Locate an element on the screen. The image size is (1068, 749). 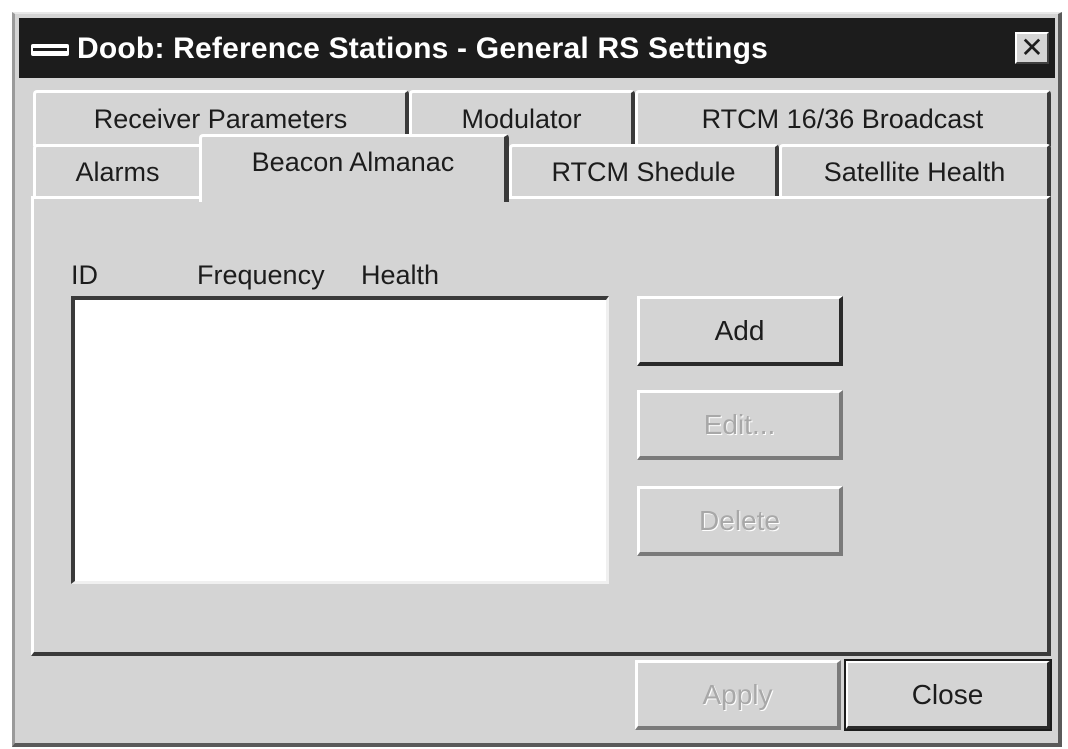
add-button: Add is located at coordinates (740, 331).